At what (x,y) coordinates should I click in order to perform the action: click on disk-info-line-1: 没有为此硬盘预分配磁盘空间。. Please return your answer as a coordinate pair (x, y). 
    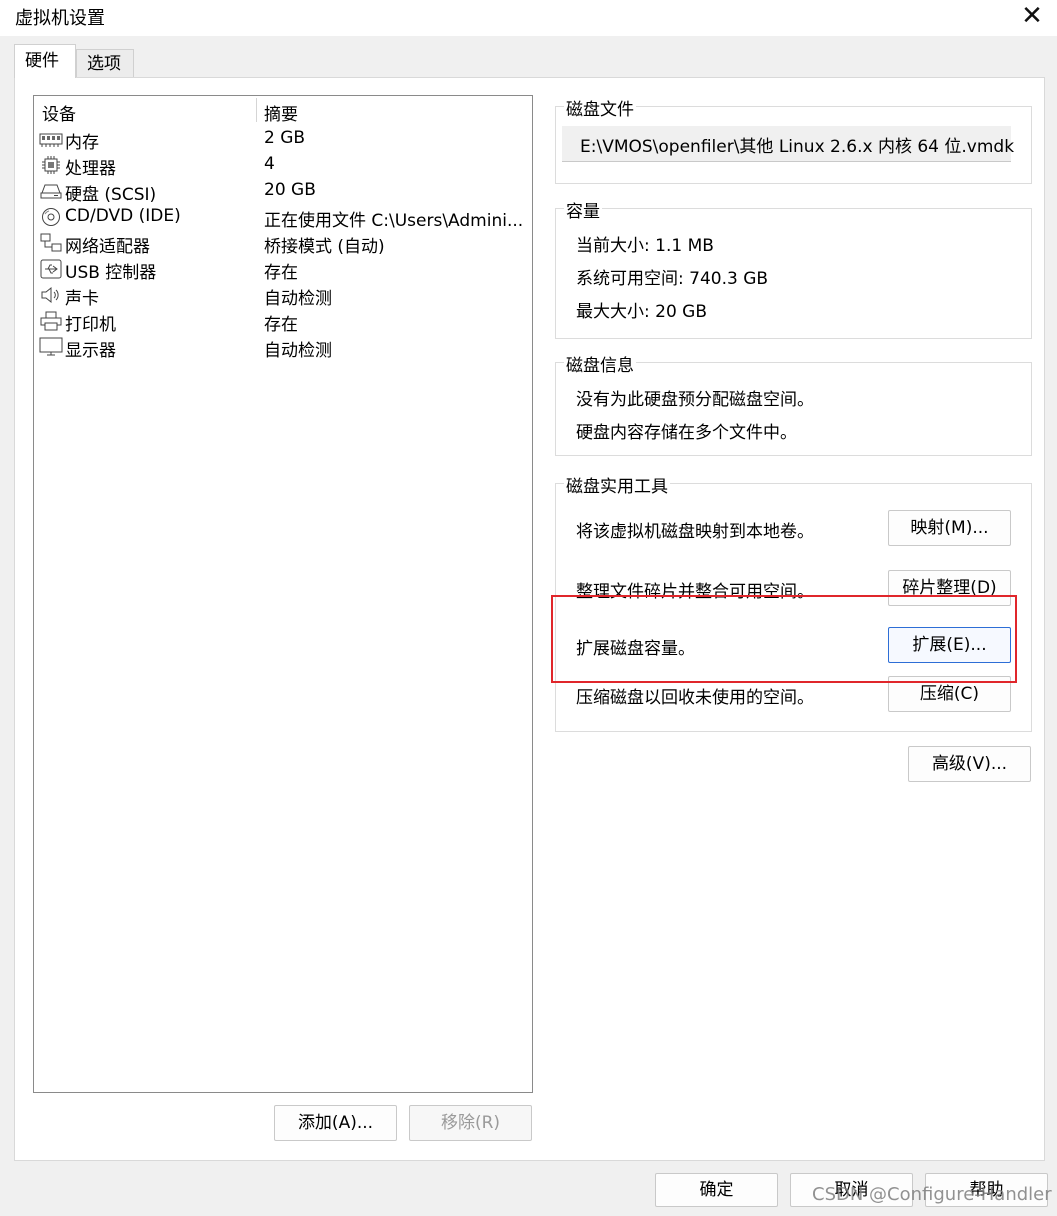
    Looking at the image, I should click on (695, 400).